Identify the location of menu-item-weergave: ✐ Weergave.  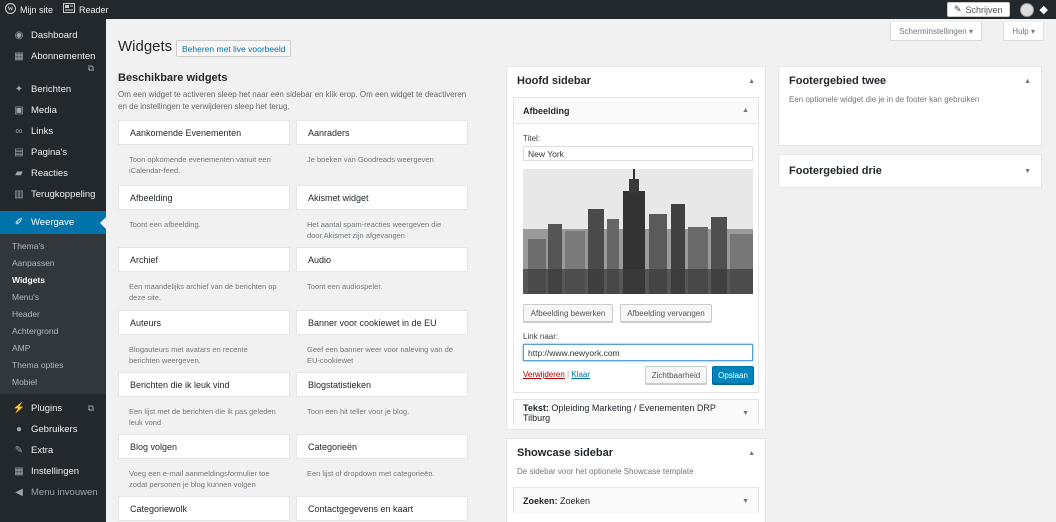
(53, 222).